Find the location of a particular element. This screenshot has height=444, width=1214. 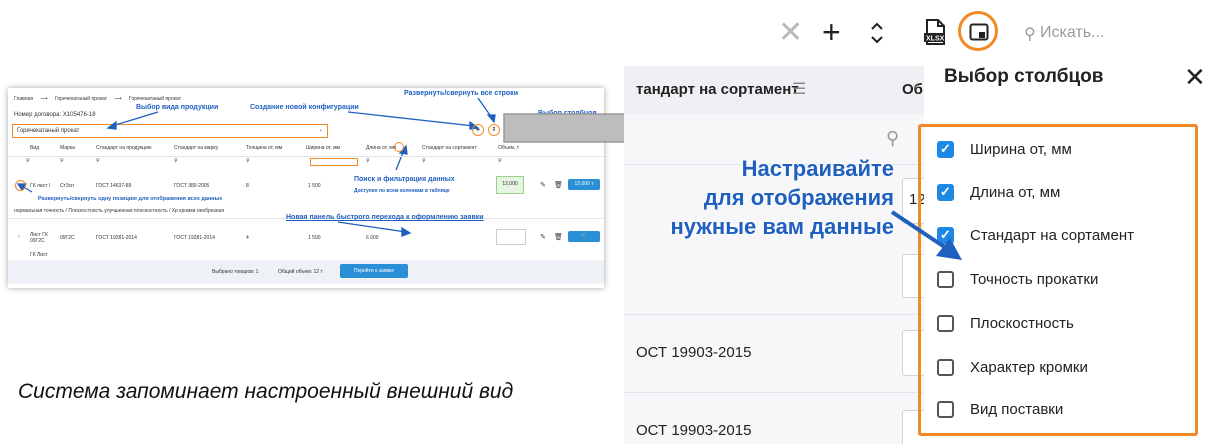

add-config-button: + is located at coordinates (478, 130).